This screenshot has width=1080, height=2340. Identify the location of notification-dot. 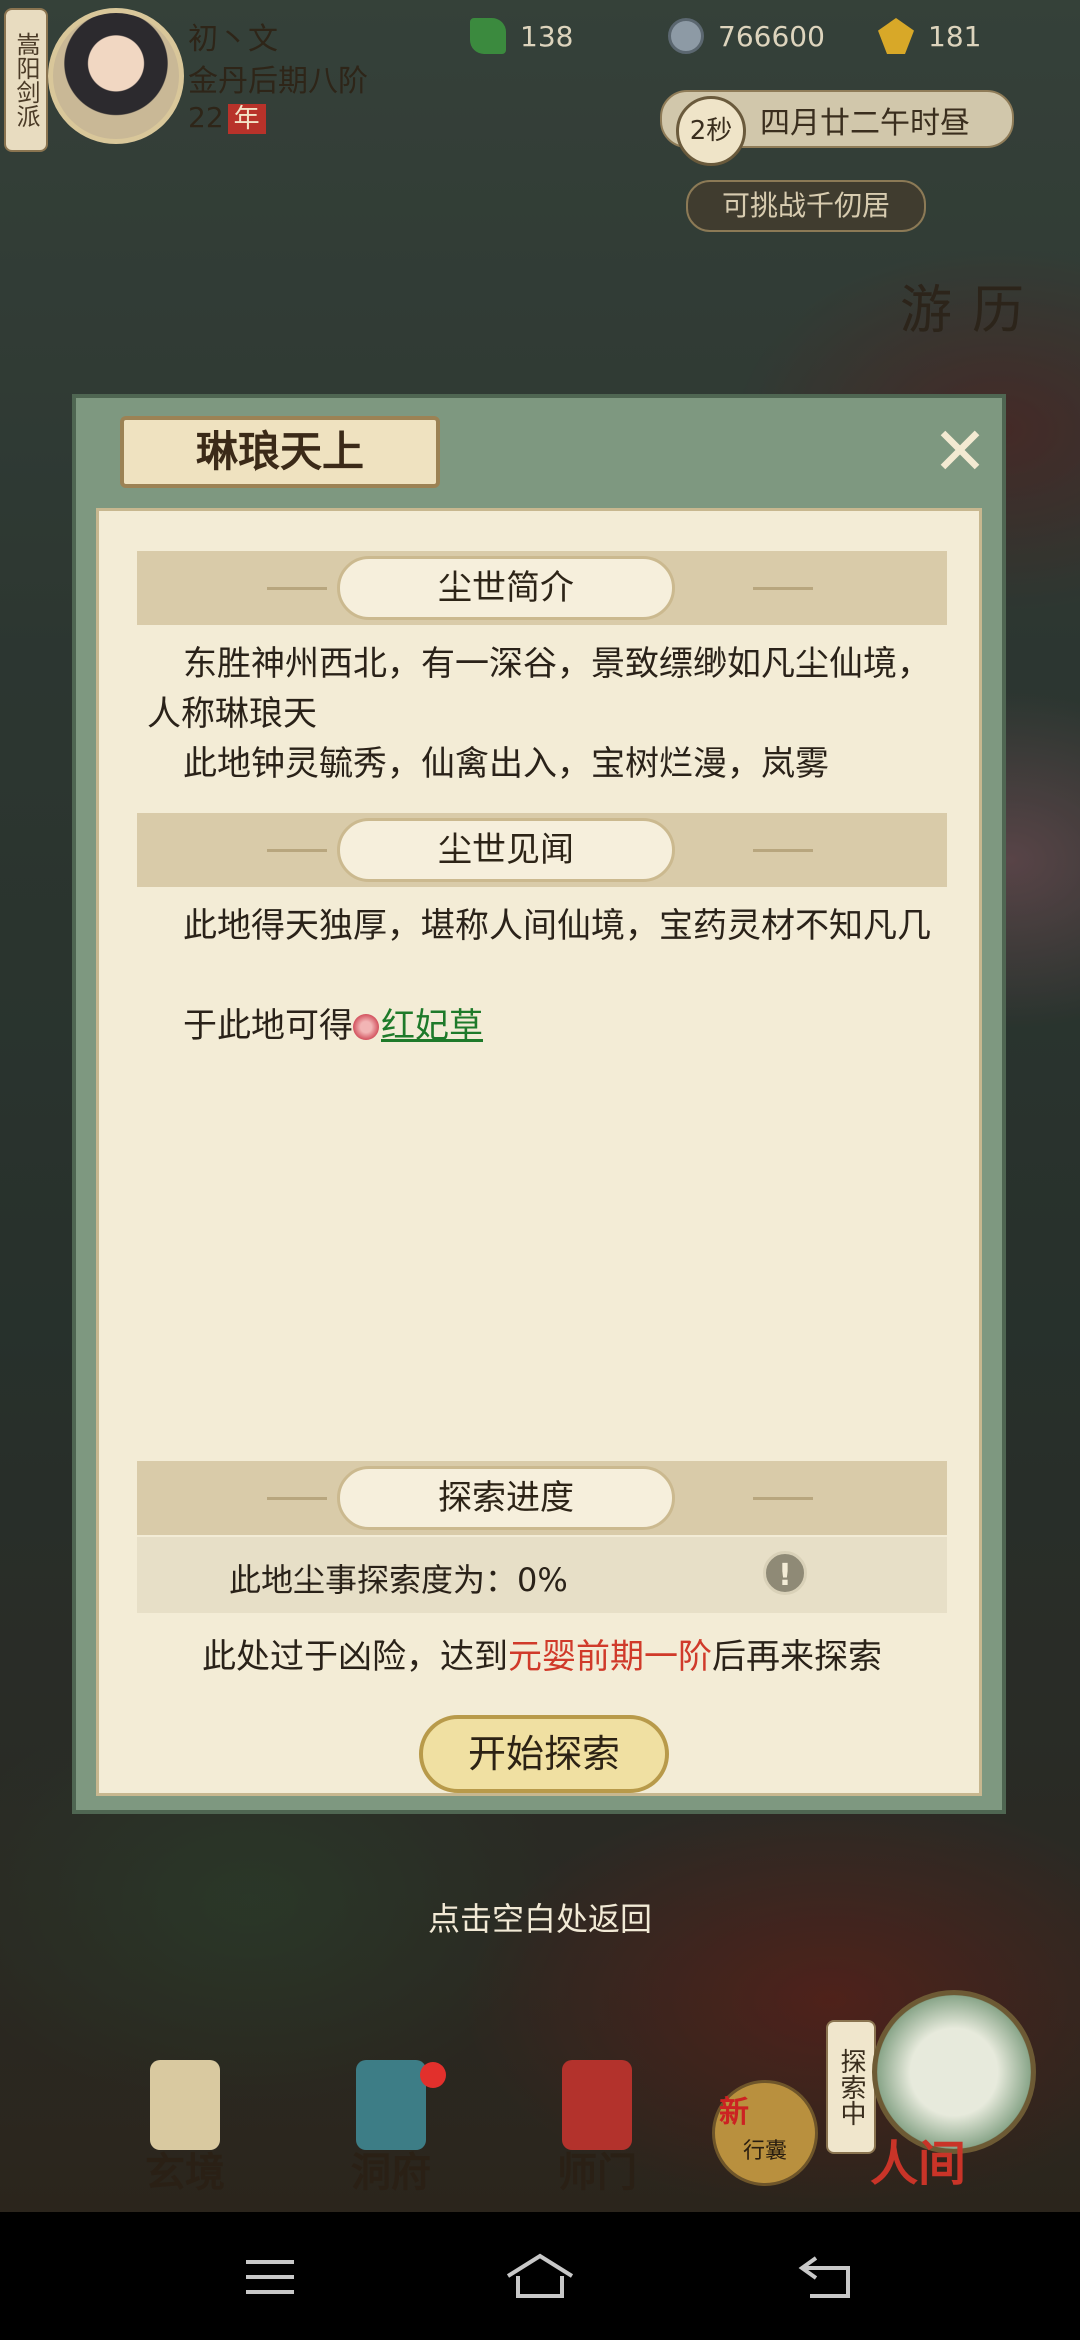
(433, 2075).